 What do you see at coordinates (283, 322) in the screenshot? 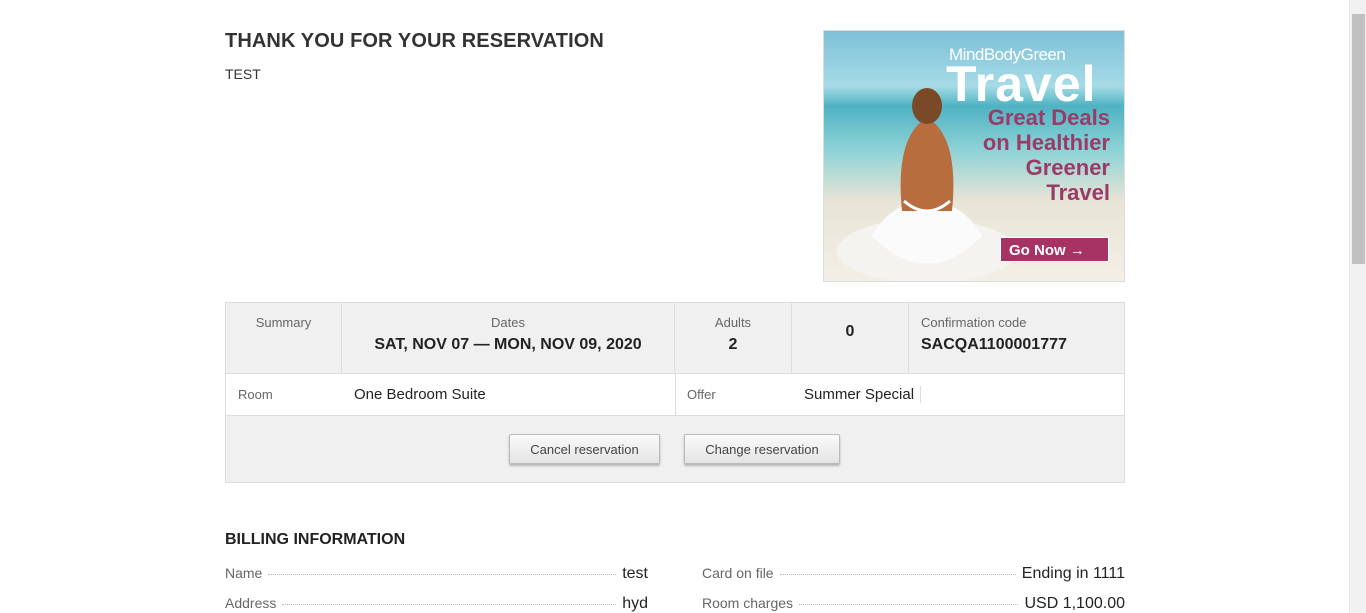
I see `summary-label: Summary` at bounding box center [283, 322].